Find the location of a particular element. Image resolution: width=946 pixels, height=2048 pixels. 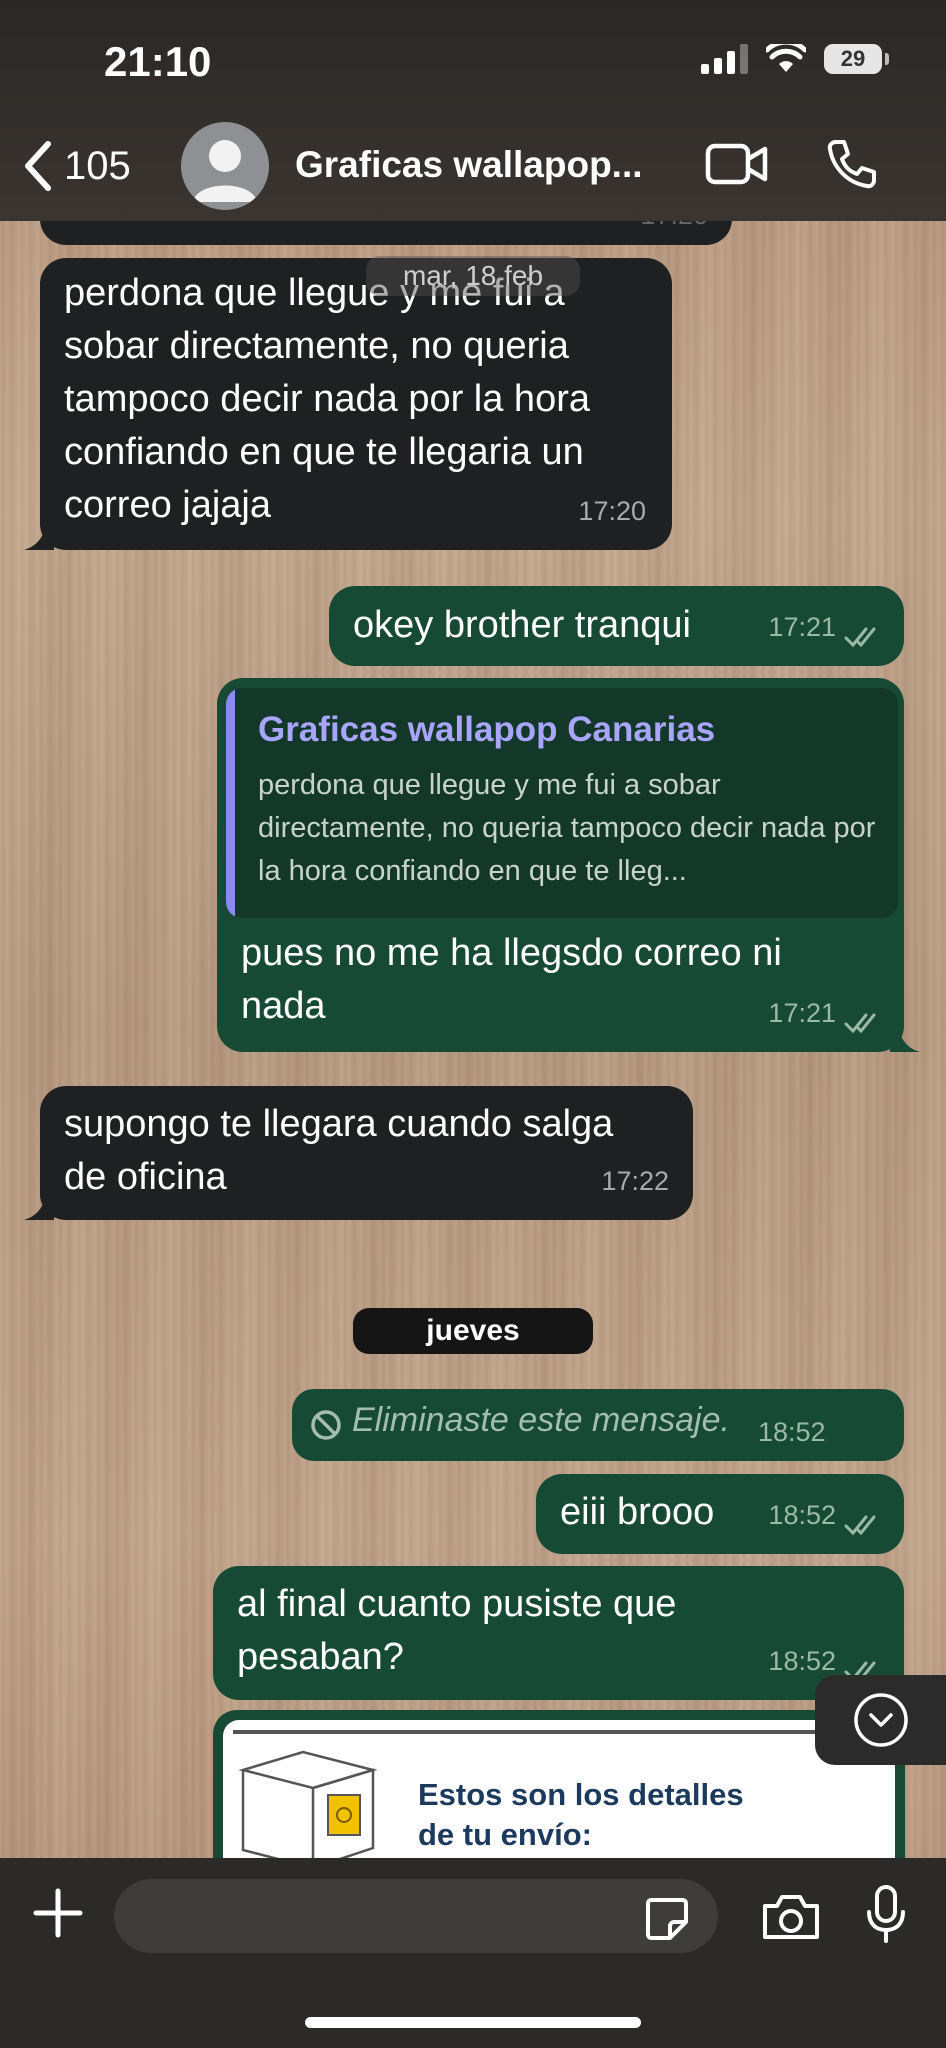

message-time: 17:22 is located at coordinates (635, 1181).